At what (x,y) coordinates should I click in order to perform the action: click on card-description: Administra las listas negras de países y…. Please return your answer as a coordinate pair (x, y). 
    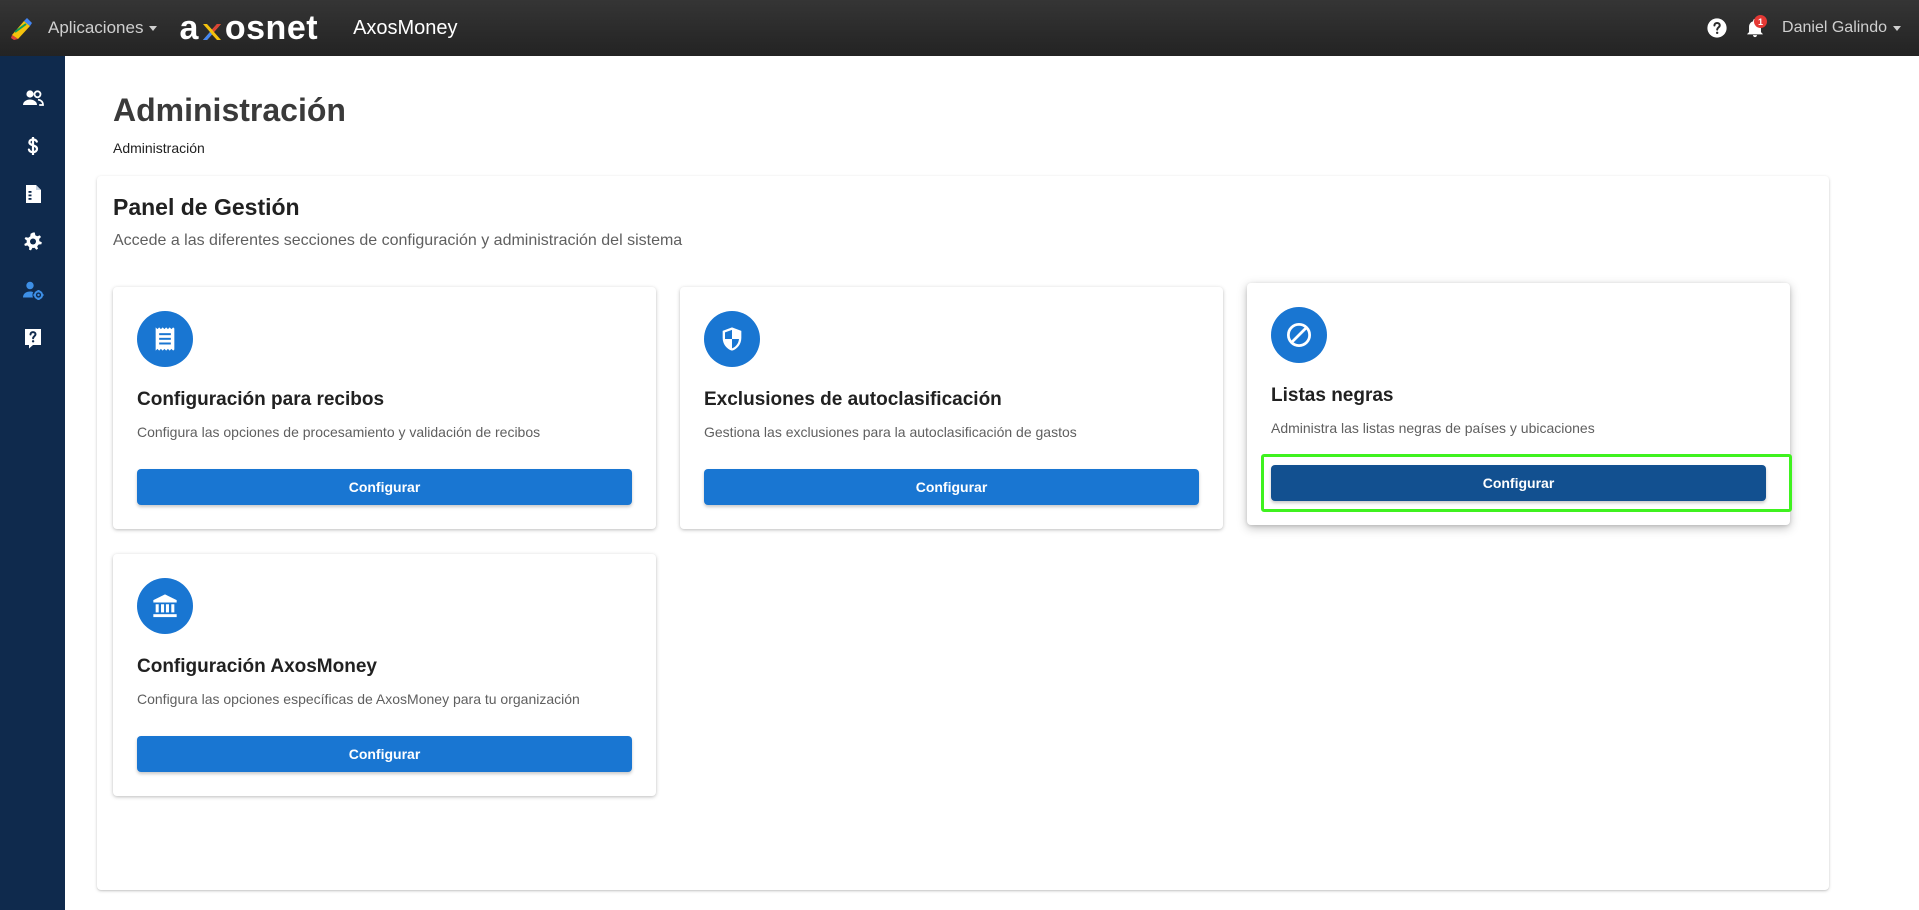
    Looking at the image, I should click on (1433, 428).